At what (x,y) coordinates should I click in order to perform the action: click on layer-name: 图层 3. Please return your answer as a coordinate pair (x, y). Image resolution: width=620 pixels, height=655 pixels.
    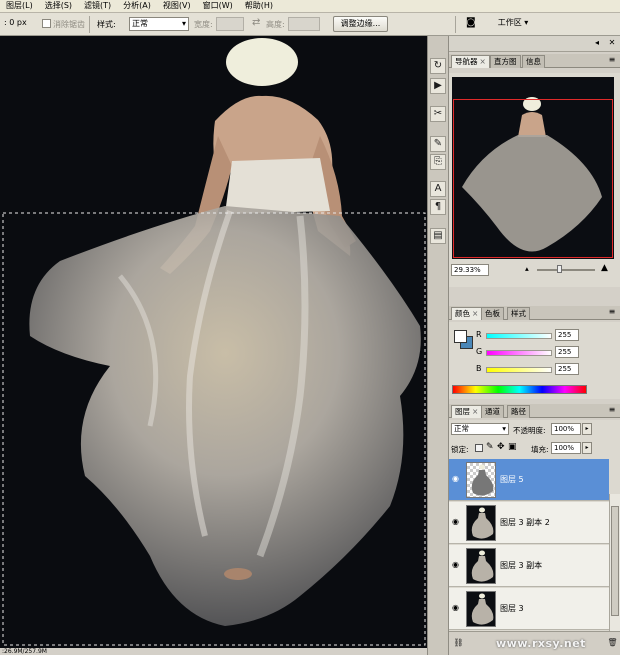
    Looking at the image, I should click on (512, 608).